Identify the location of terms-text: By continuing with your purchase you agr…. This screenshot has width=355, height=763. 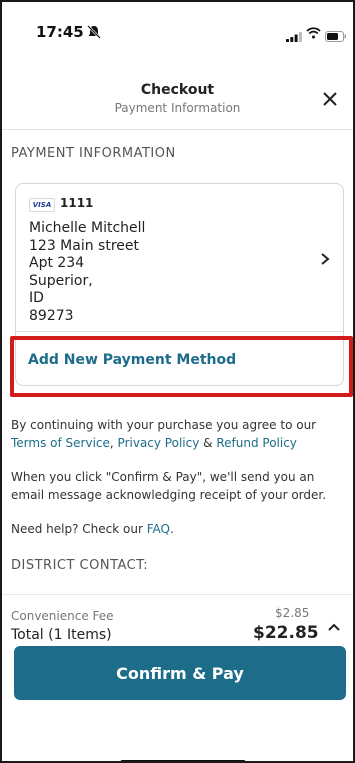
(164, 425).